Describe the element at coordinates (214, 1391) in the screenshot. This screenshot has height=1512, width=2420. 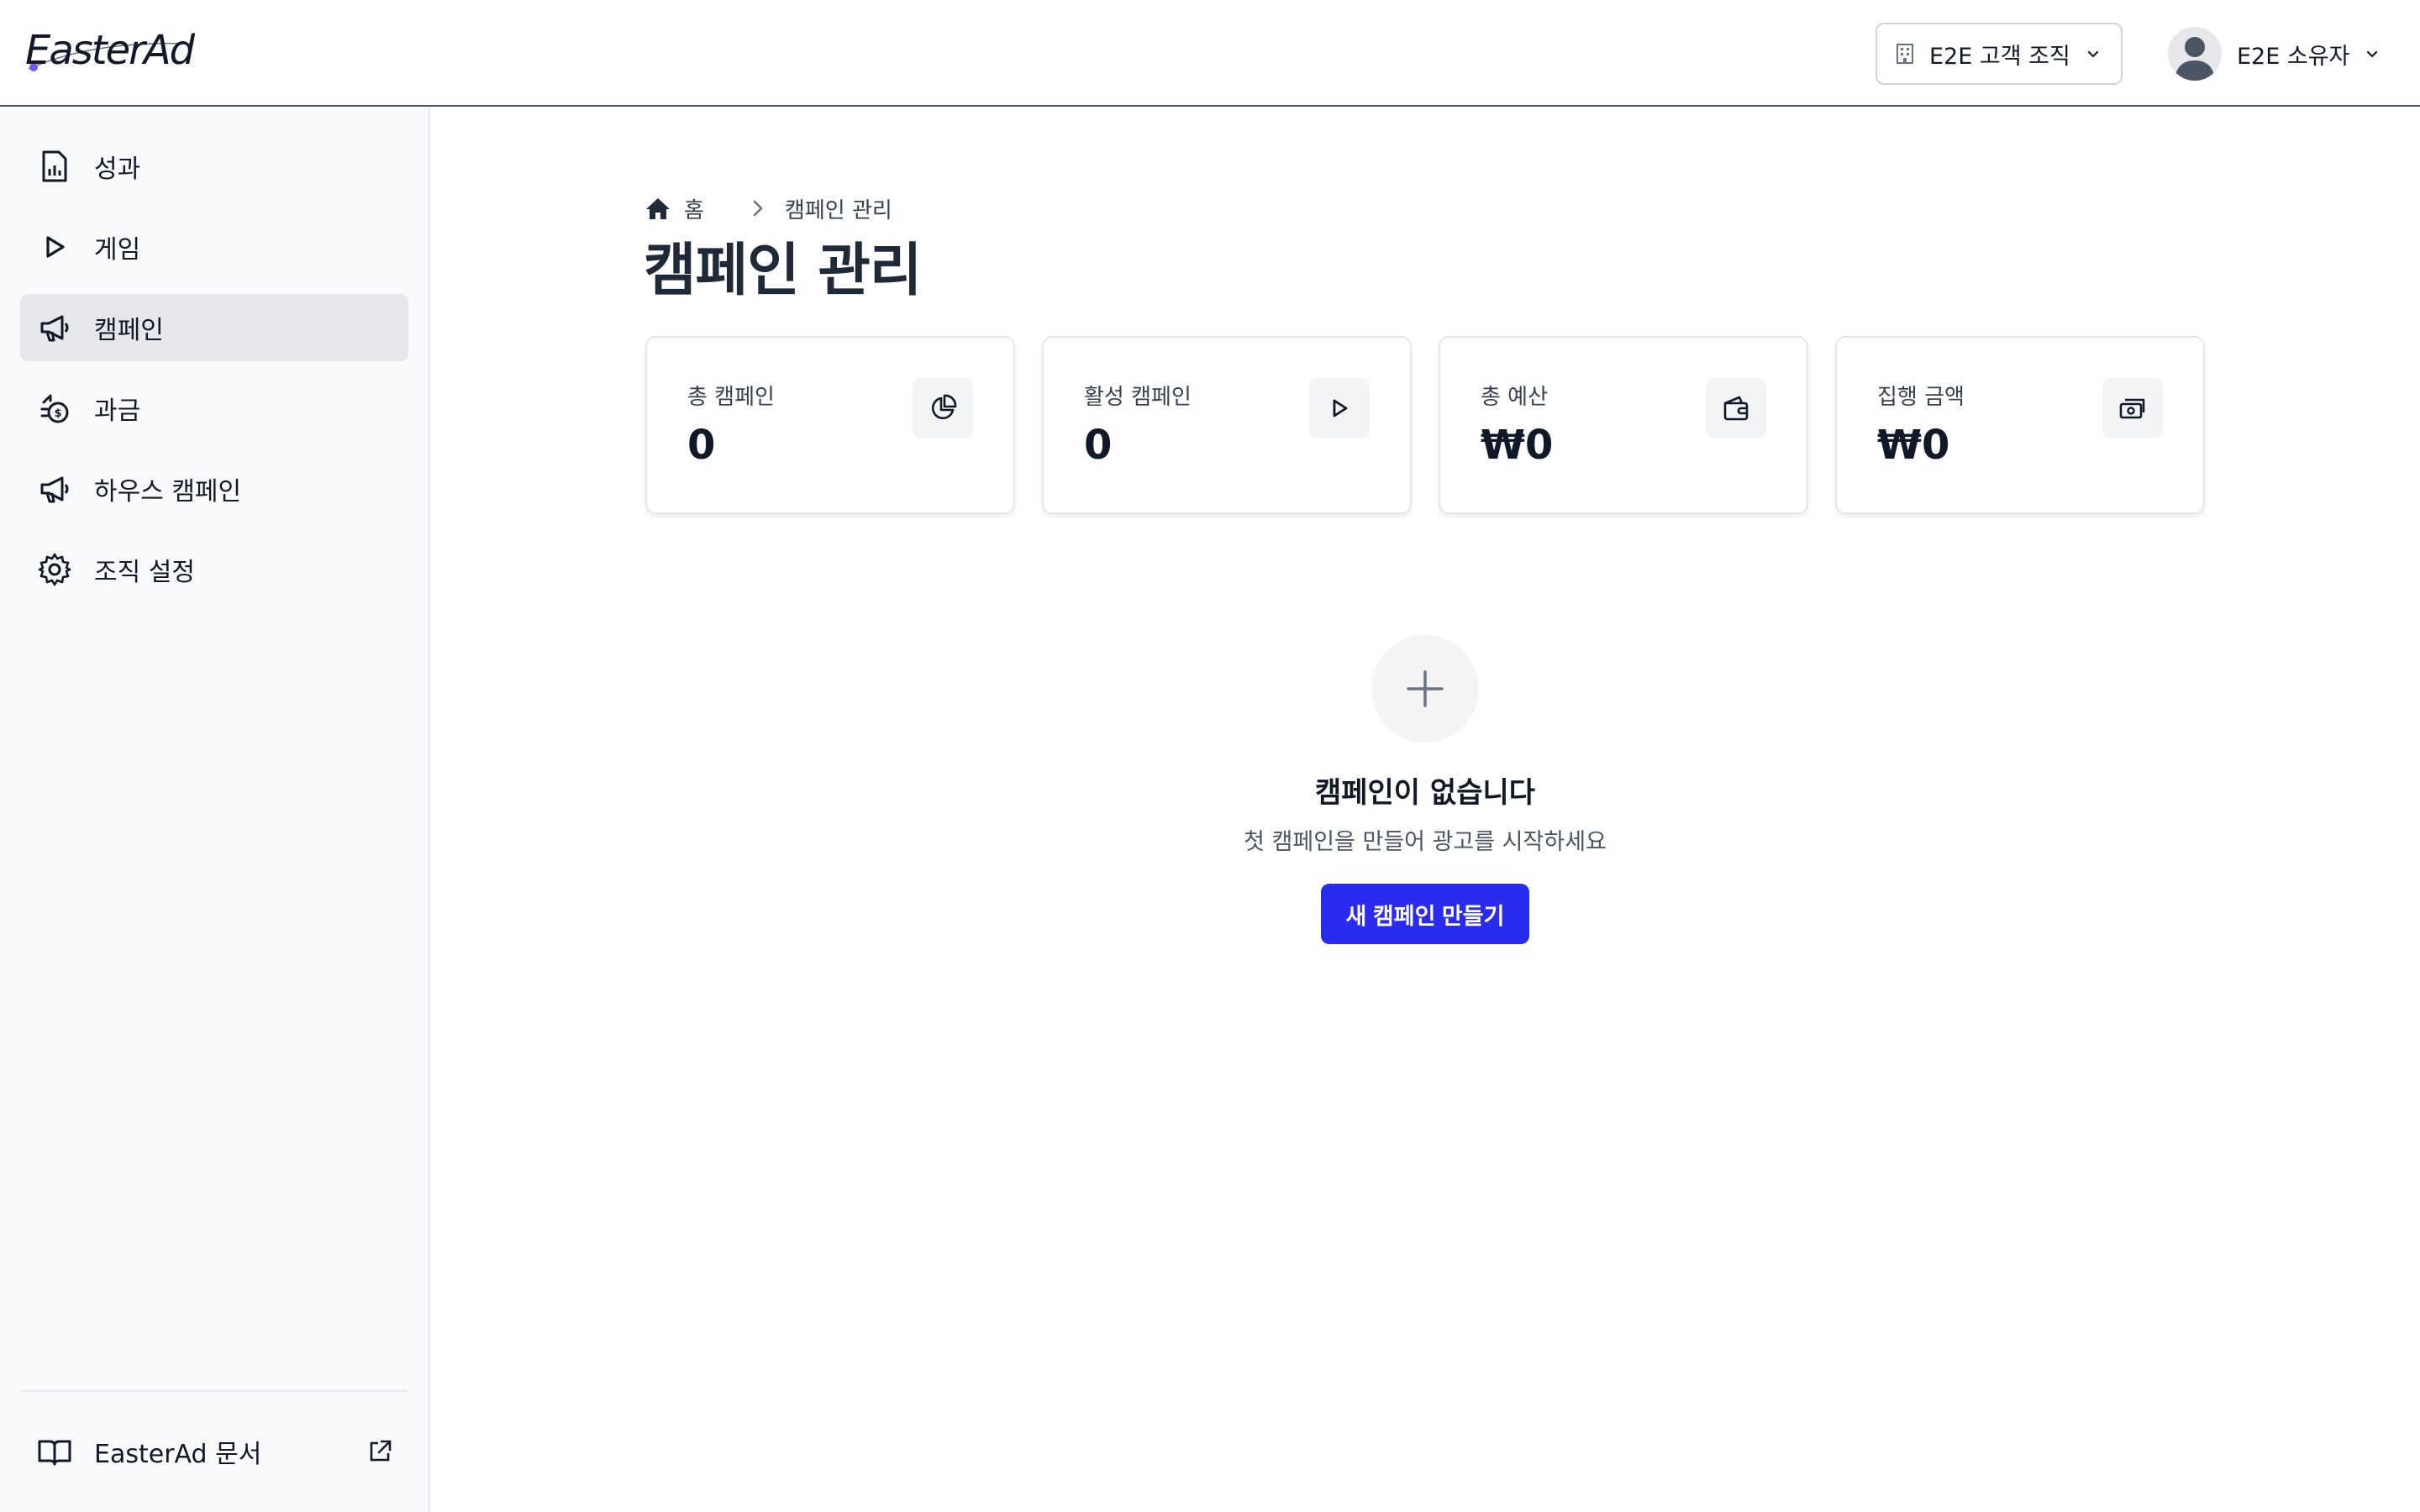
I see `sidebar-divider` at that location.